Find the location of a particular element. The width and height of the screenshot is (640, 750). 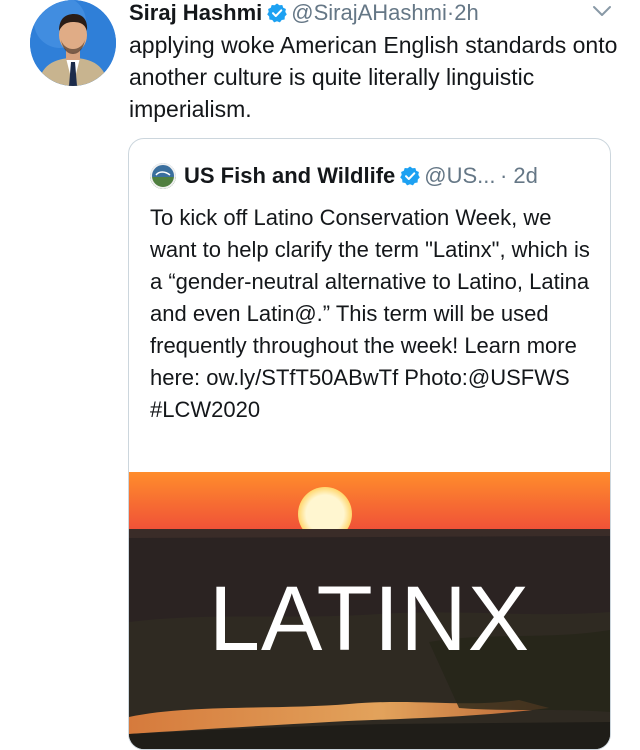

quoted-author-name: US Fish and Wildlife is located at coordinates (289, 175).